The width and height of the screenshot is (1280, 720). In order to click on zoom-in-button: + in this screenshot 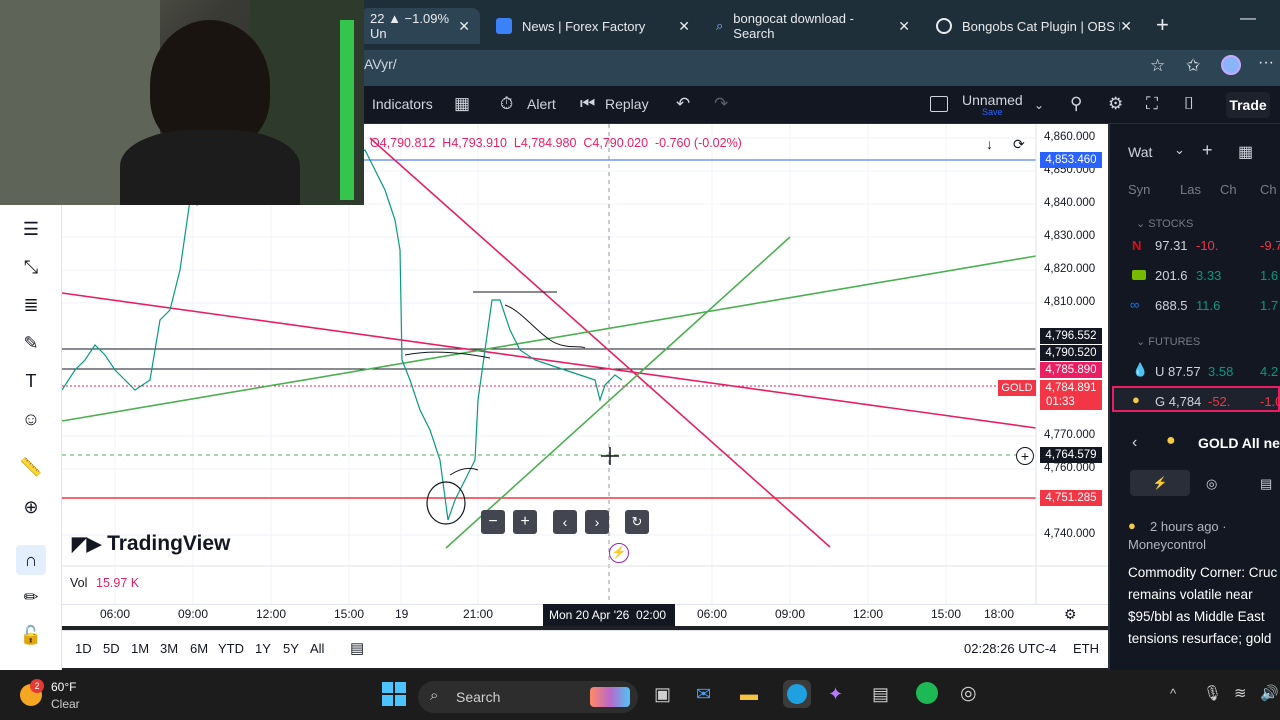, I will do `click(525, 522)`.